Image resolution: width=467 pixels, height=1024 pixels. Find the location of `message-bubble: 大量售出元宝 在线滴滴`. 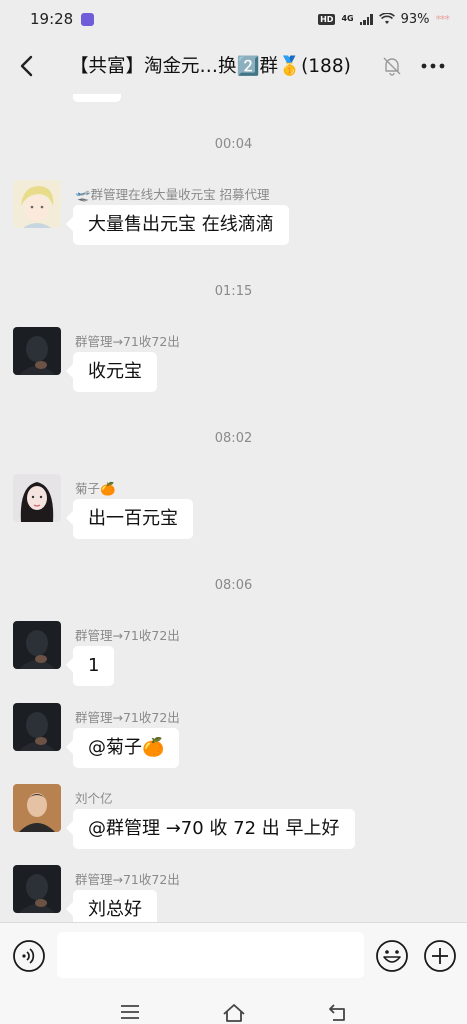

message-bubble: 大量售出元宝 在线滴滴 is located at coordinates (181, 225).